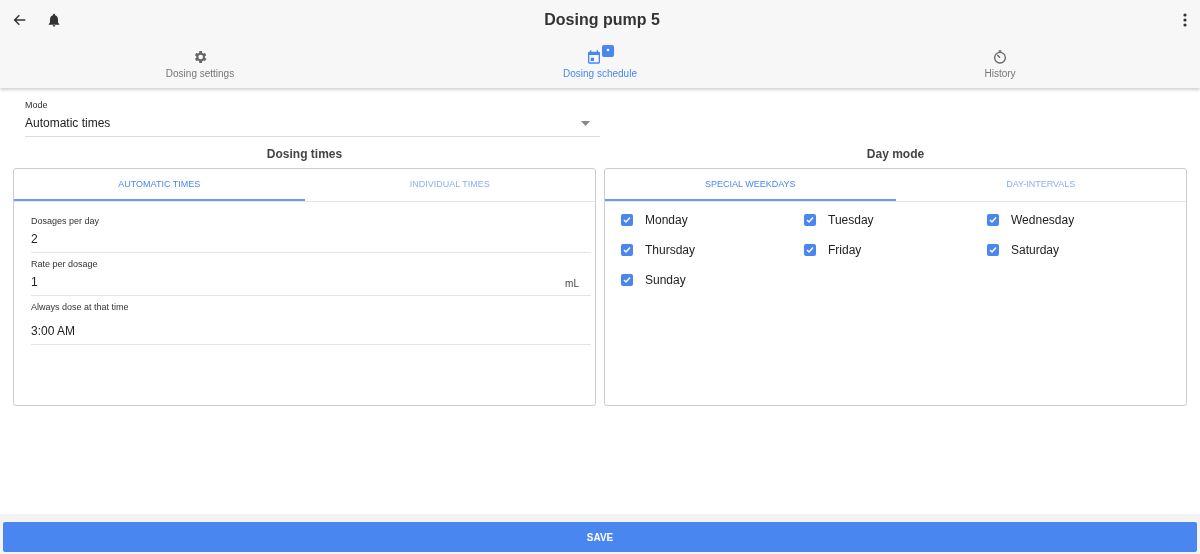 The height and width of the screenshot is (554, 1200). Describe the element at coordinates (1000, 57) in the screenshot. I see `timer-icon` at that location.